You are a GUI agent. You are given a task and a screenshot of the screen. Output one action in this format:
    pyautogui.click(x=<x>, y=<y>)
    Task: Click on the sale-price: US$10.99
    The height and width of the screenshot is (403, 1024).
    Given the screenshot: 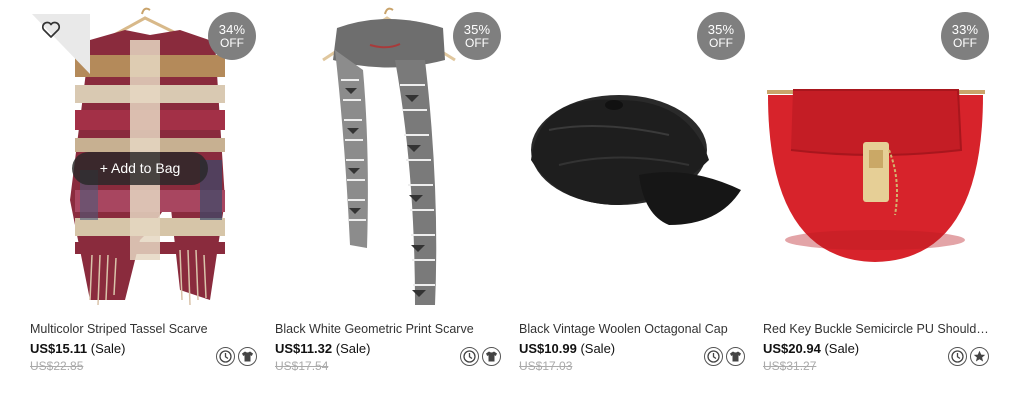 What is the action you would take?
    pyautogui.click(x=548, y=348)
    